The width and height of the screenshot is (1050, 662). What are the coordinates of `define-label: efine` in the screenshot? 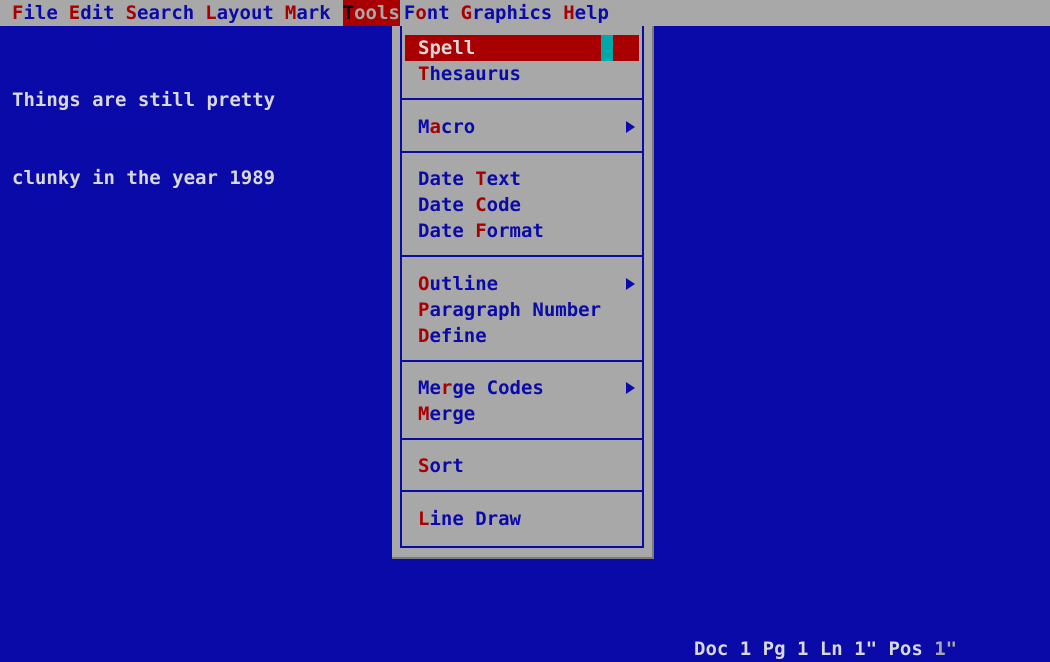 It's located at (458, 336).